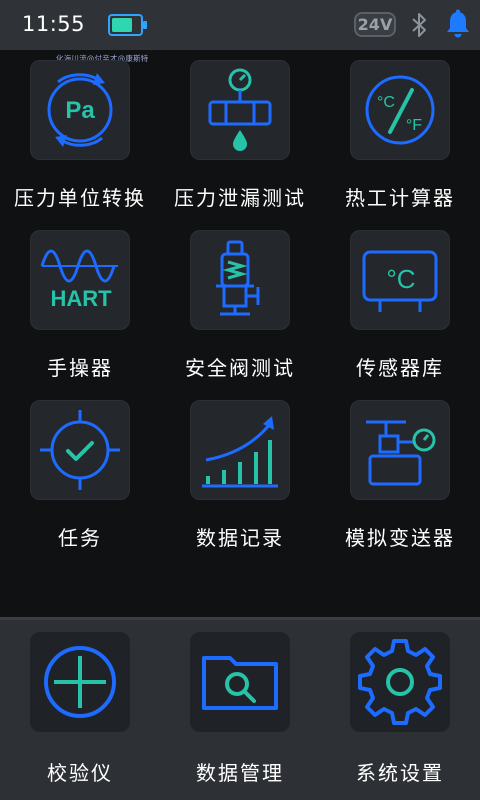  What do you see at coordinates (240, 773) in the screenshot?
I see `data-management-label: 数据管理` at bounding box center [240, 773].